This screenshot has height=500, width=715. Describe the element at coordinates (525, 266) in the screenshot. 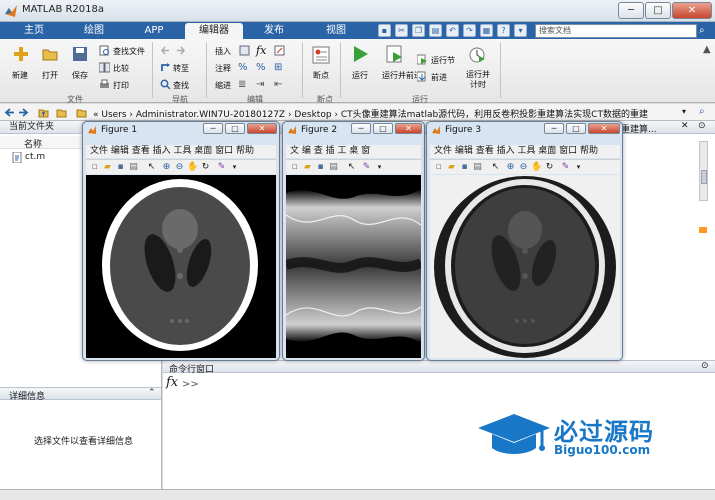

I see `figure-3-axes` at that location.